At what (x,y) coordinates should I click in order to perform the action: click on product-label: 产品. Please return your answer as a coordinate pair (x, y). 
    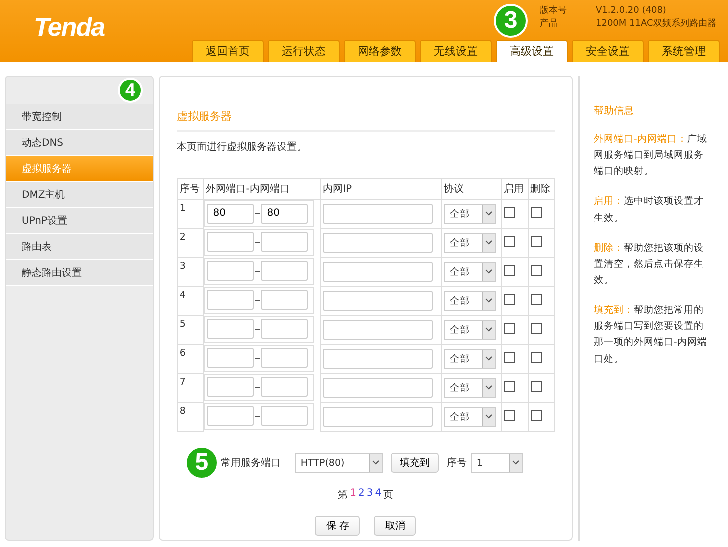
    Looking at the image, I should click on (549, 23).